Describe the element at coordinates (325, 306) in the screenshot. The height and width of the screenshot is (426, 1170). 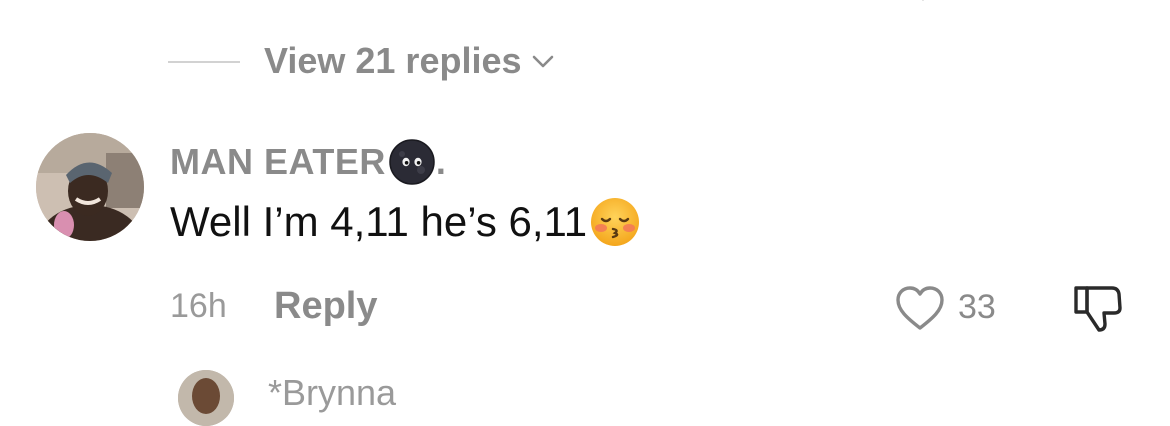
I see `reply-button: Reply` at that location.